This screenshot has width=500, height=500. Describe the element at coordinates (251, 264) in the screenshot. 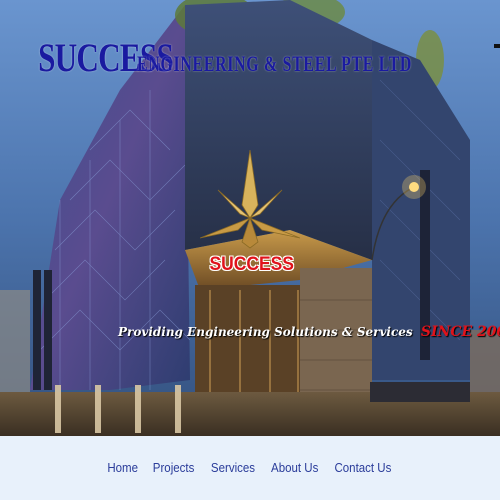

I see `logo-text: SUCCESS` at that location.